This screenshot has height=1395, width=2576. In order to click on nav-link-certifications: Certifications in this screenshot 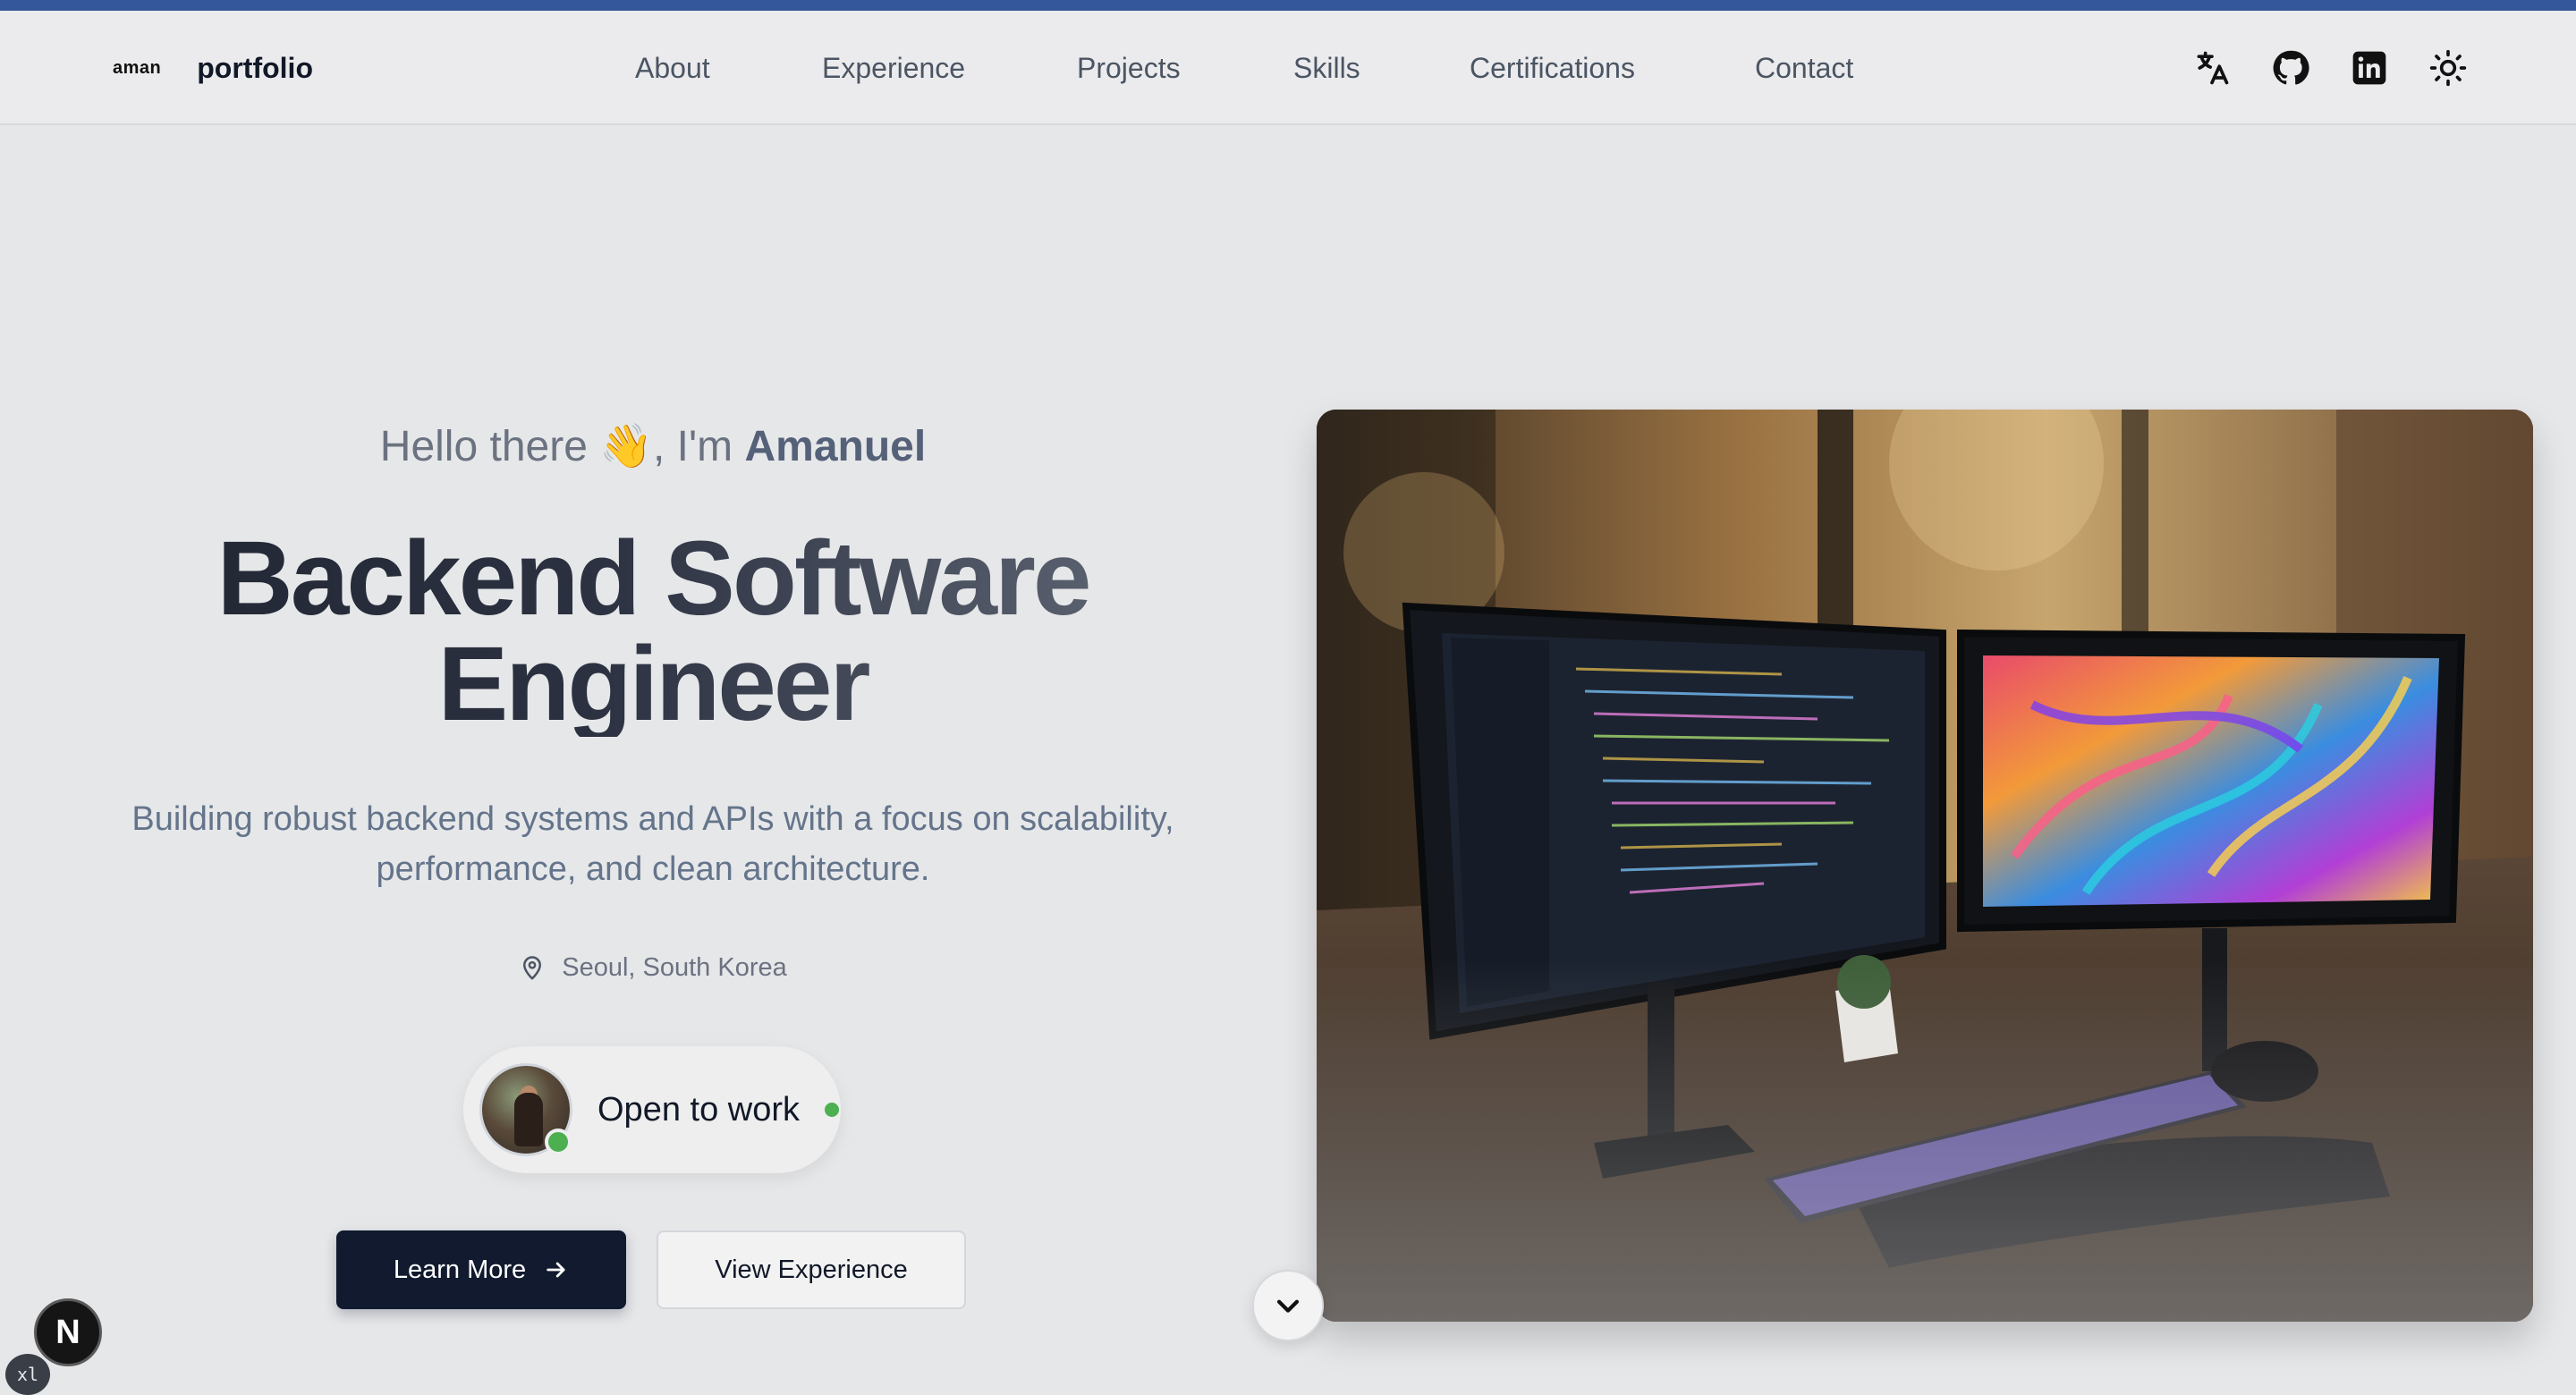, I will do `click(1552, 68)`.